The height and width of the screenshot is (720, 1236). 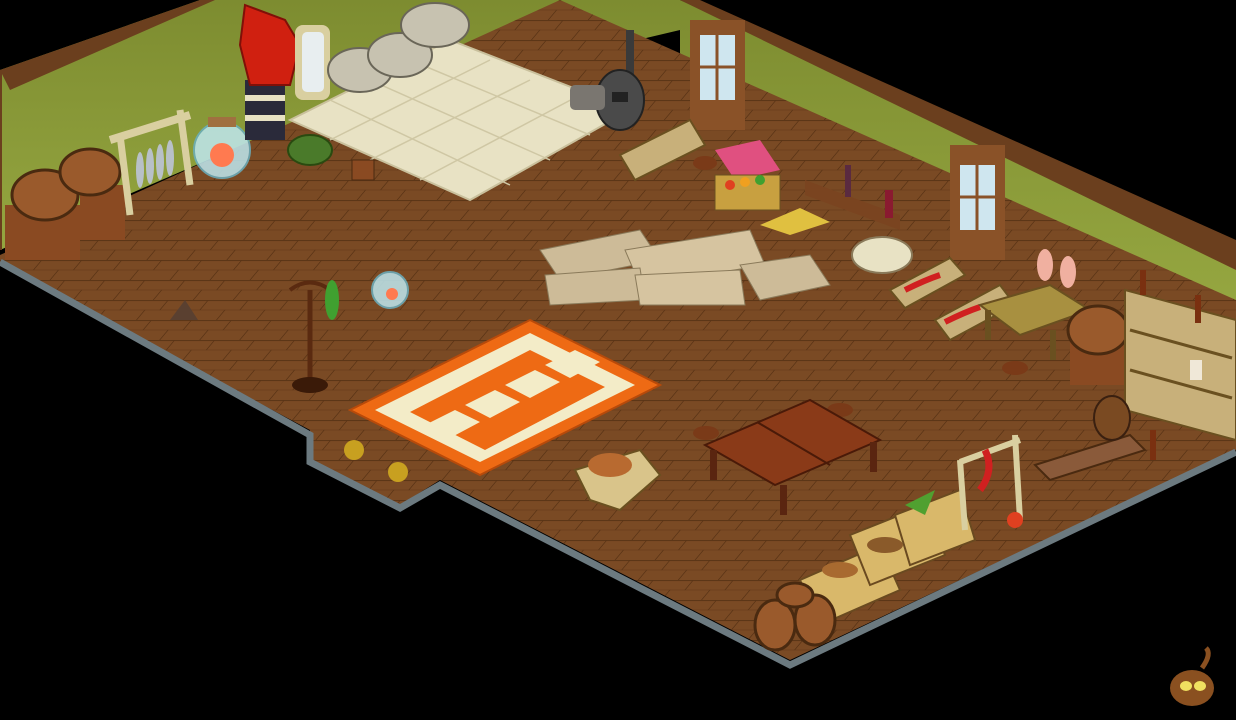 I want to click on small-fishbowl, so click(x=390, y=290).